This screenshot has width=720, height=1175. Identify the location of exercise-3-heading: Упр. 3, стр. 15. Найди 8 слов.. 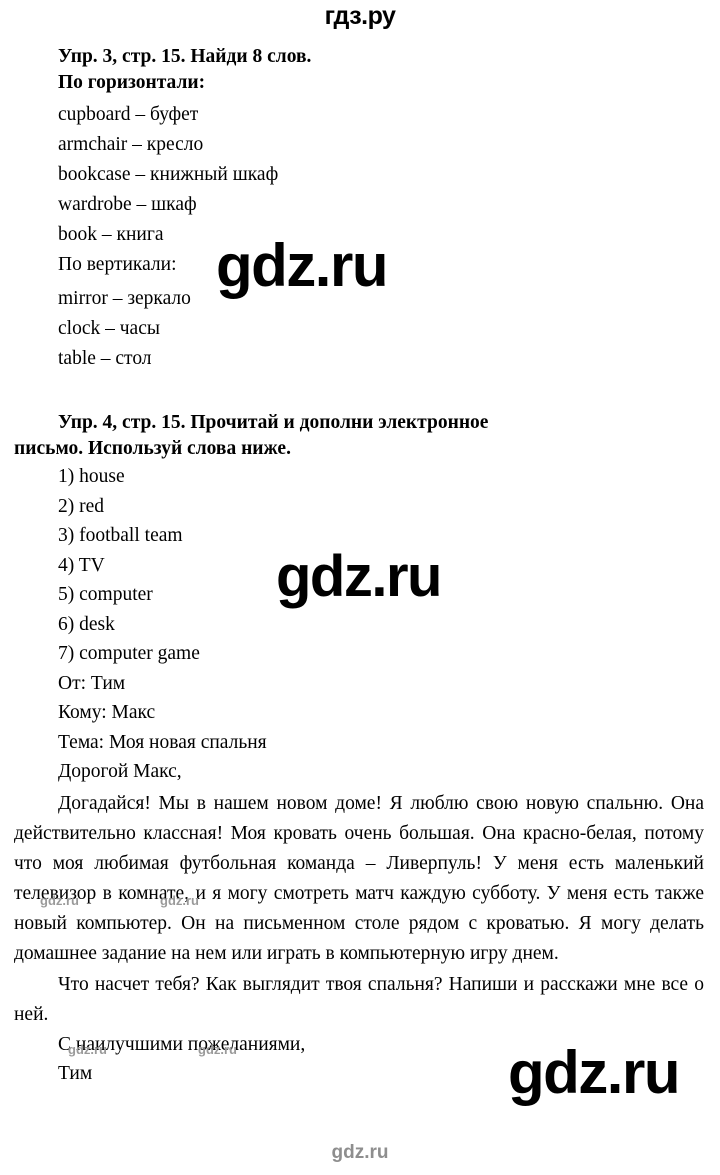
(185, 56).